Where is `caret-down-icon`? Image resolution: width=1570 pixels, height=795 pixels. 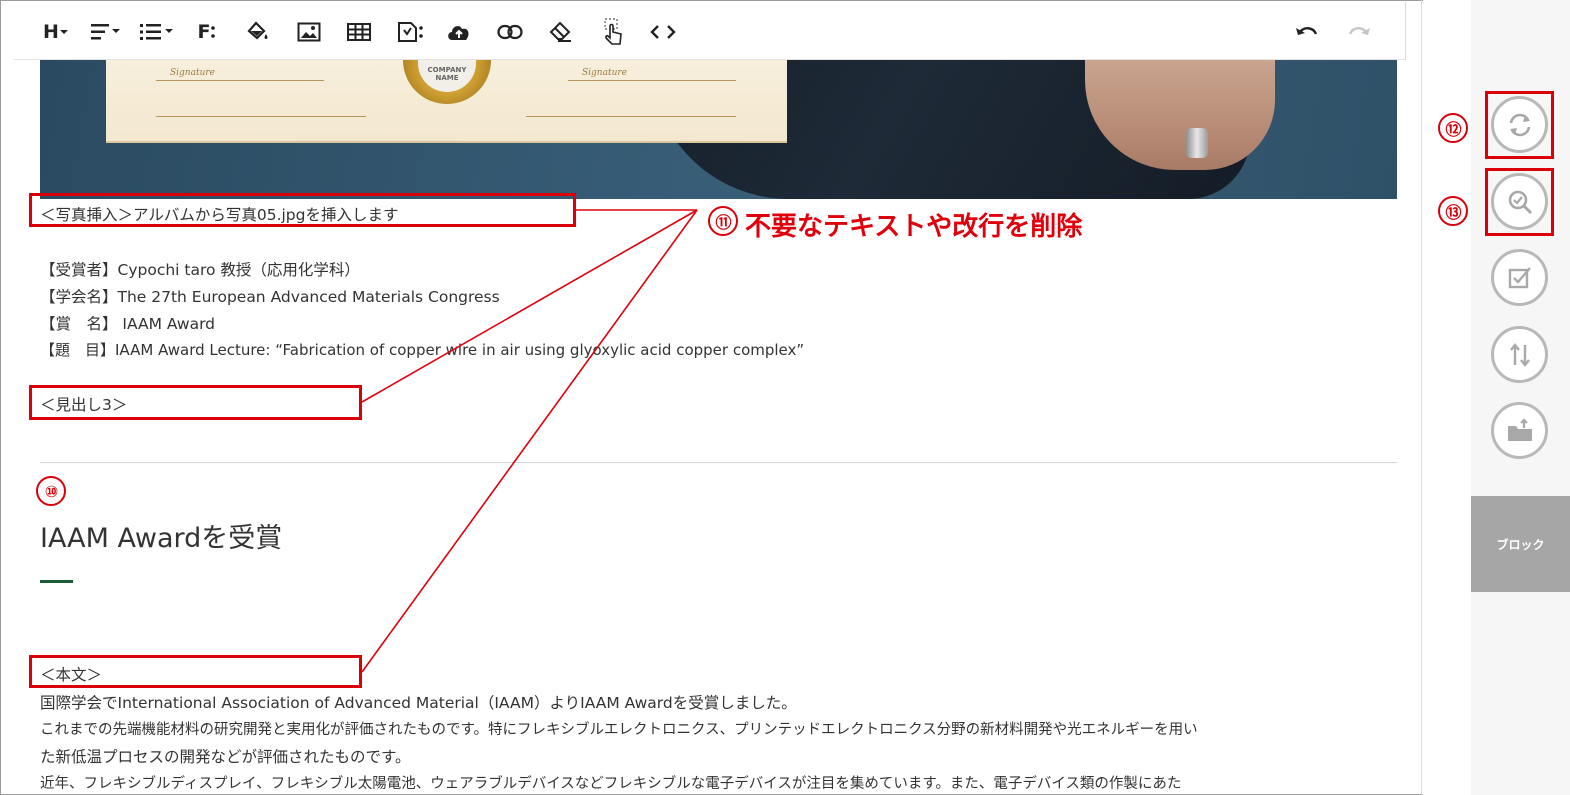
caret-down-icon is located at coordinates (63, 32).